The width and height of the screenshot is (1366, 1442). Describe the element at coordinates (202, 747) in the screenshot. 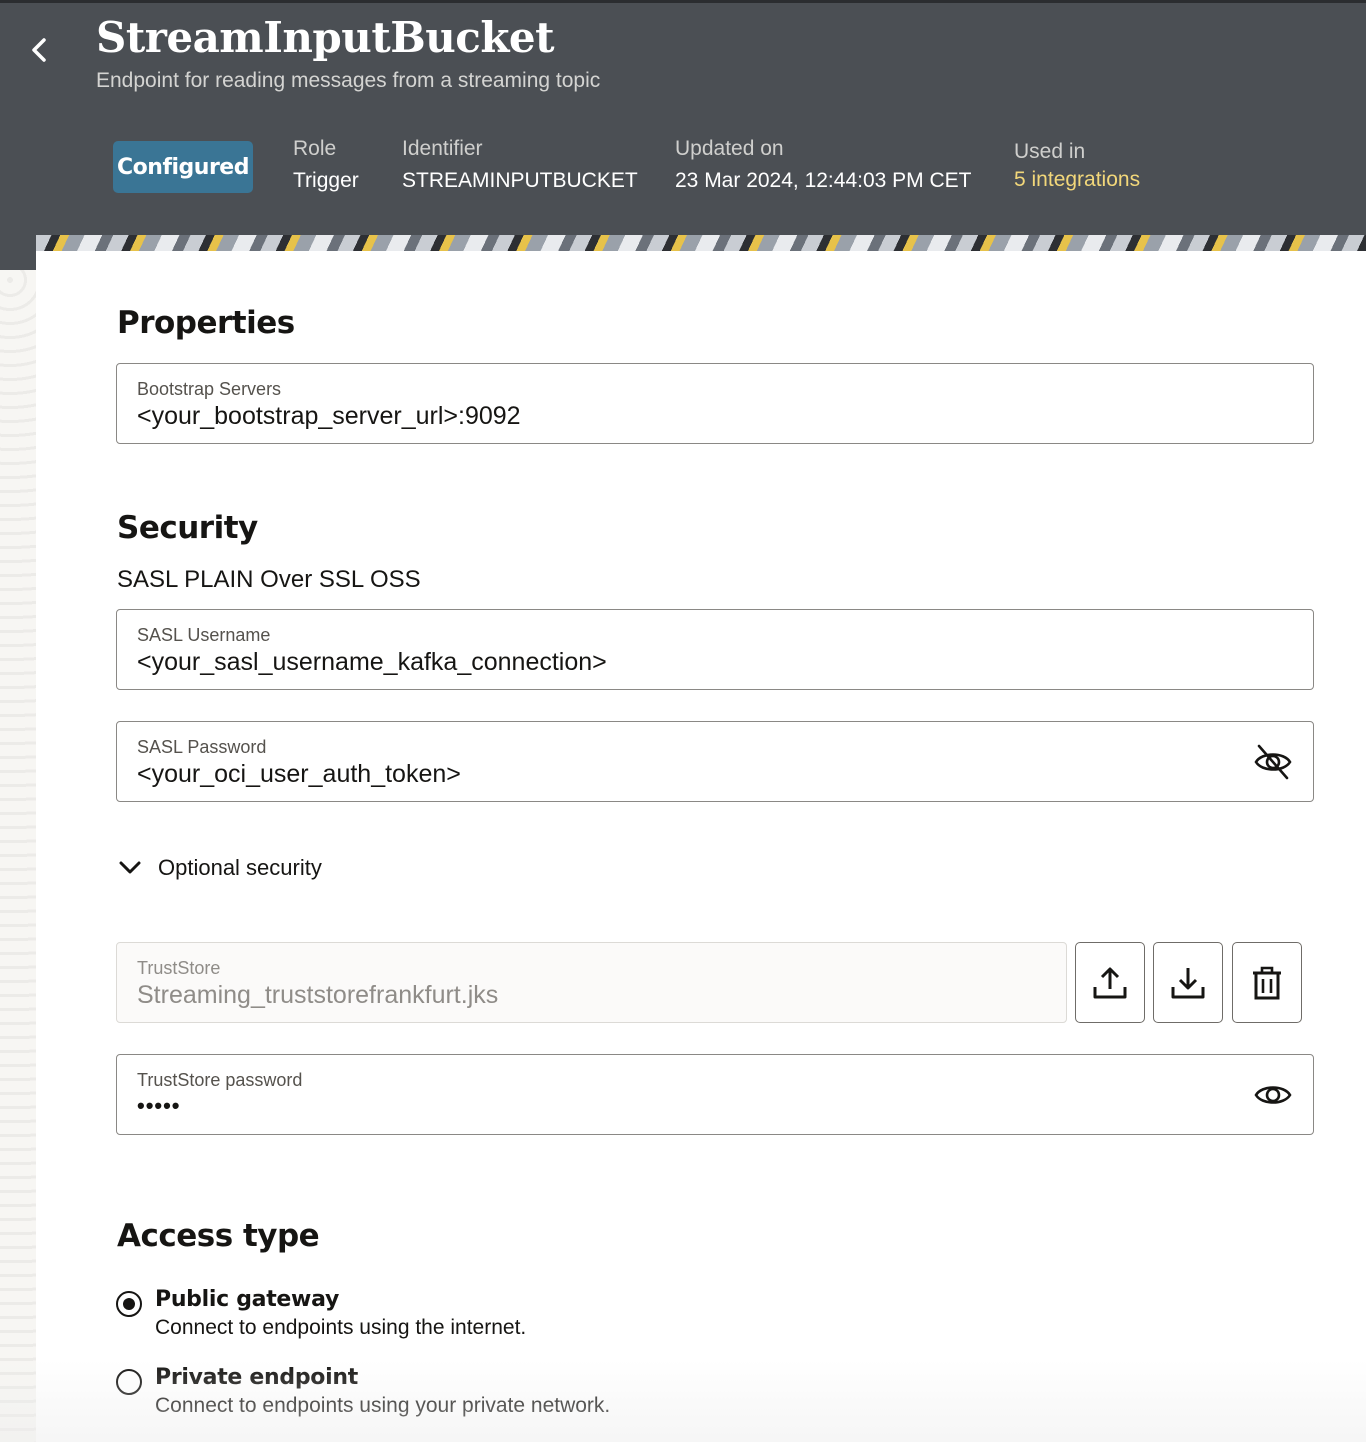

I see `sasl-password-label: SASL Password` at that location.